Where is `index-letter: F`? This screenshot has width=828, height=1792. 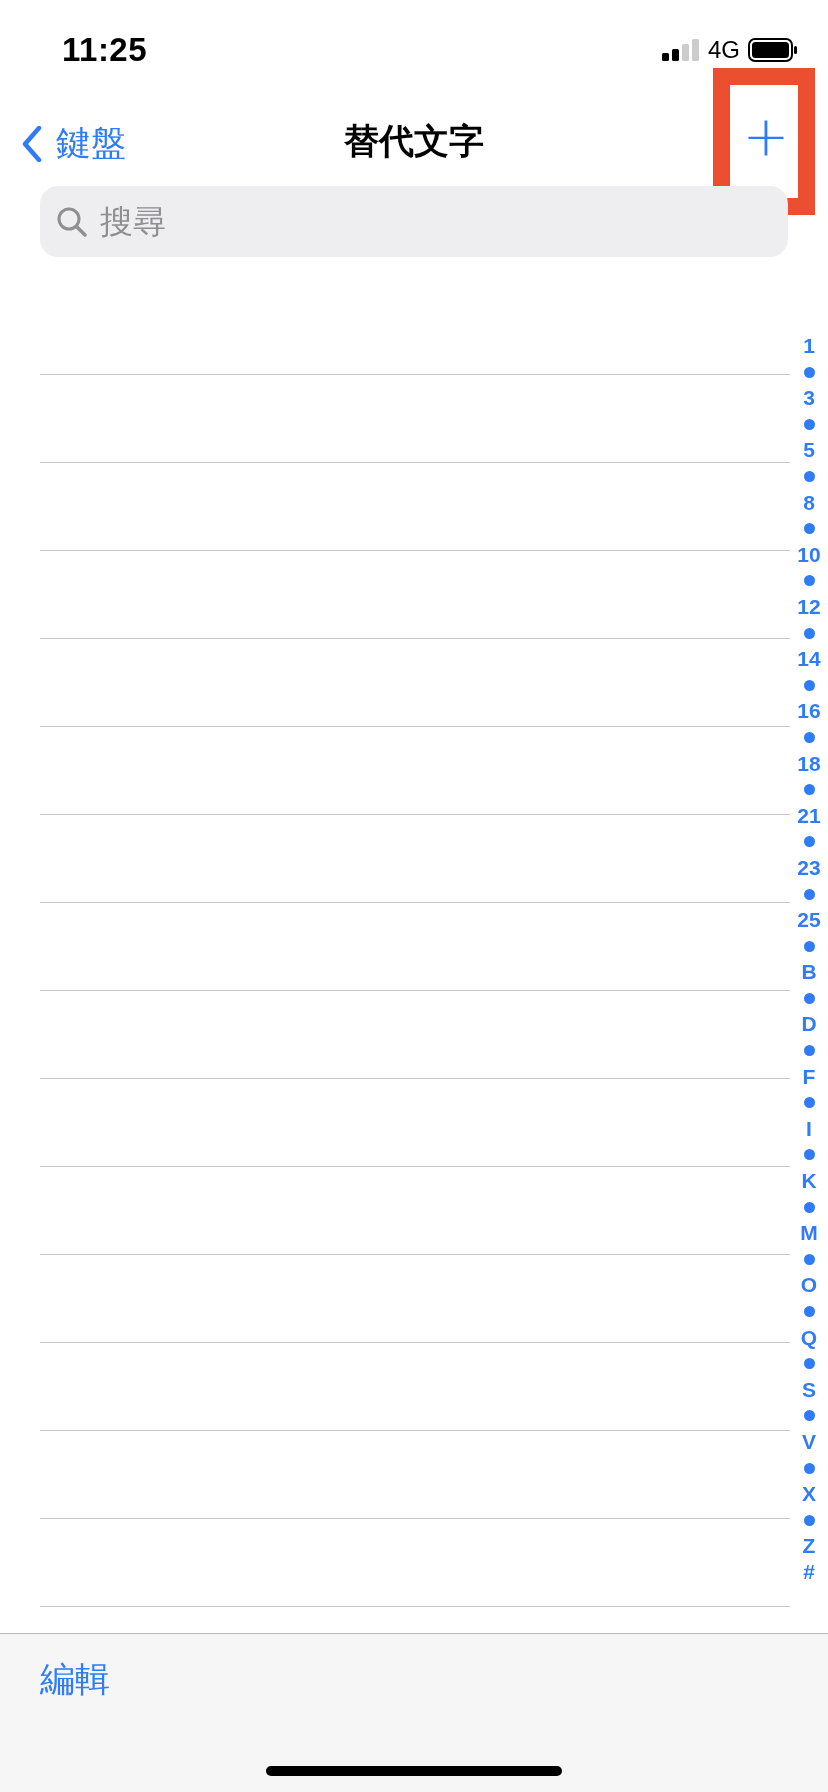
index-letter: F is located at coordinates (809, 1076).